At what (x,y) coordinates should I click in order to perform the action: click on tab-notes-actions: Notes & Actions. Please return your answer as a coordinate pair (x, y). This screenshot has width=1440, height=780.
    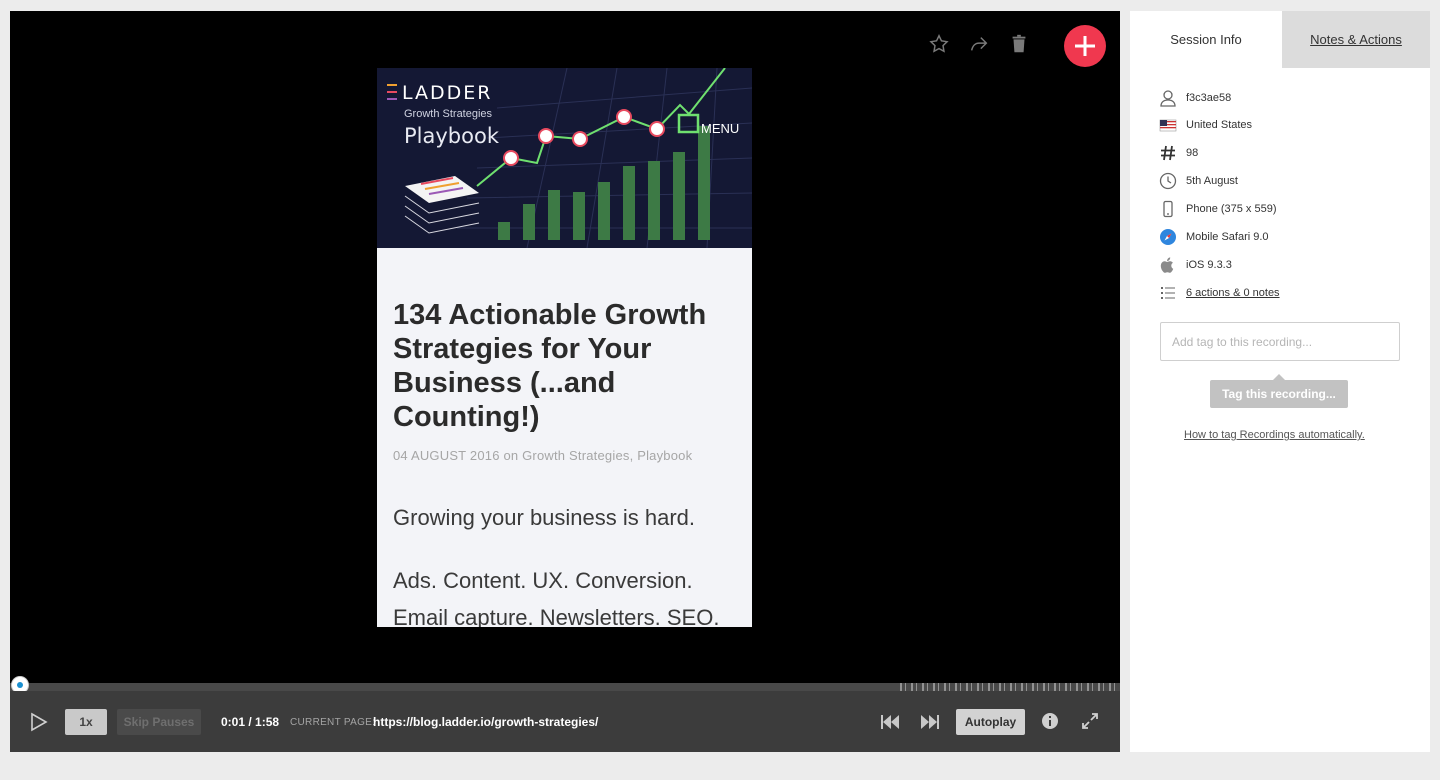
    Looking at the image, I should click on (1356, 39).